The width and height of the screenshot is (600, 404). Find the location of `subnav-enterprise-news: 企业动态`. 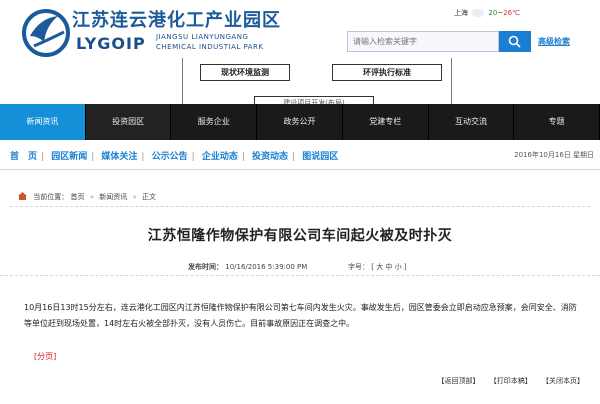

subnav-enterprise-news: 企业动态 is located at coordinates (220, 157).